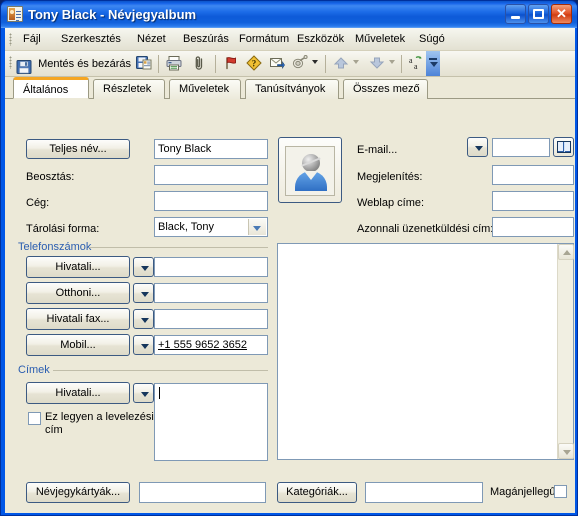 This screenshot has width=578, height=516. Describe the element at coordinates (91, 39) in the screenshot. I see `menu-item-szerkesztes: Szerkesztés` at that location.